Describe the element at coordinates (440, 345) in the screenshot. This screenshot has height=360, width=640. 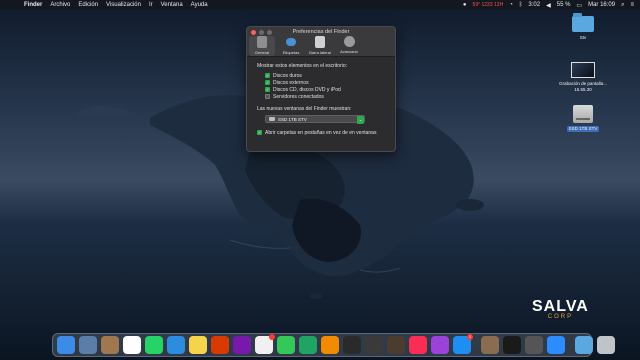
I see `podcasts-icon` at that location.